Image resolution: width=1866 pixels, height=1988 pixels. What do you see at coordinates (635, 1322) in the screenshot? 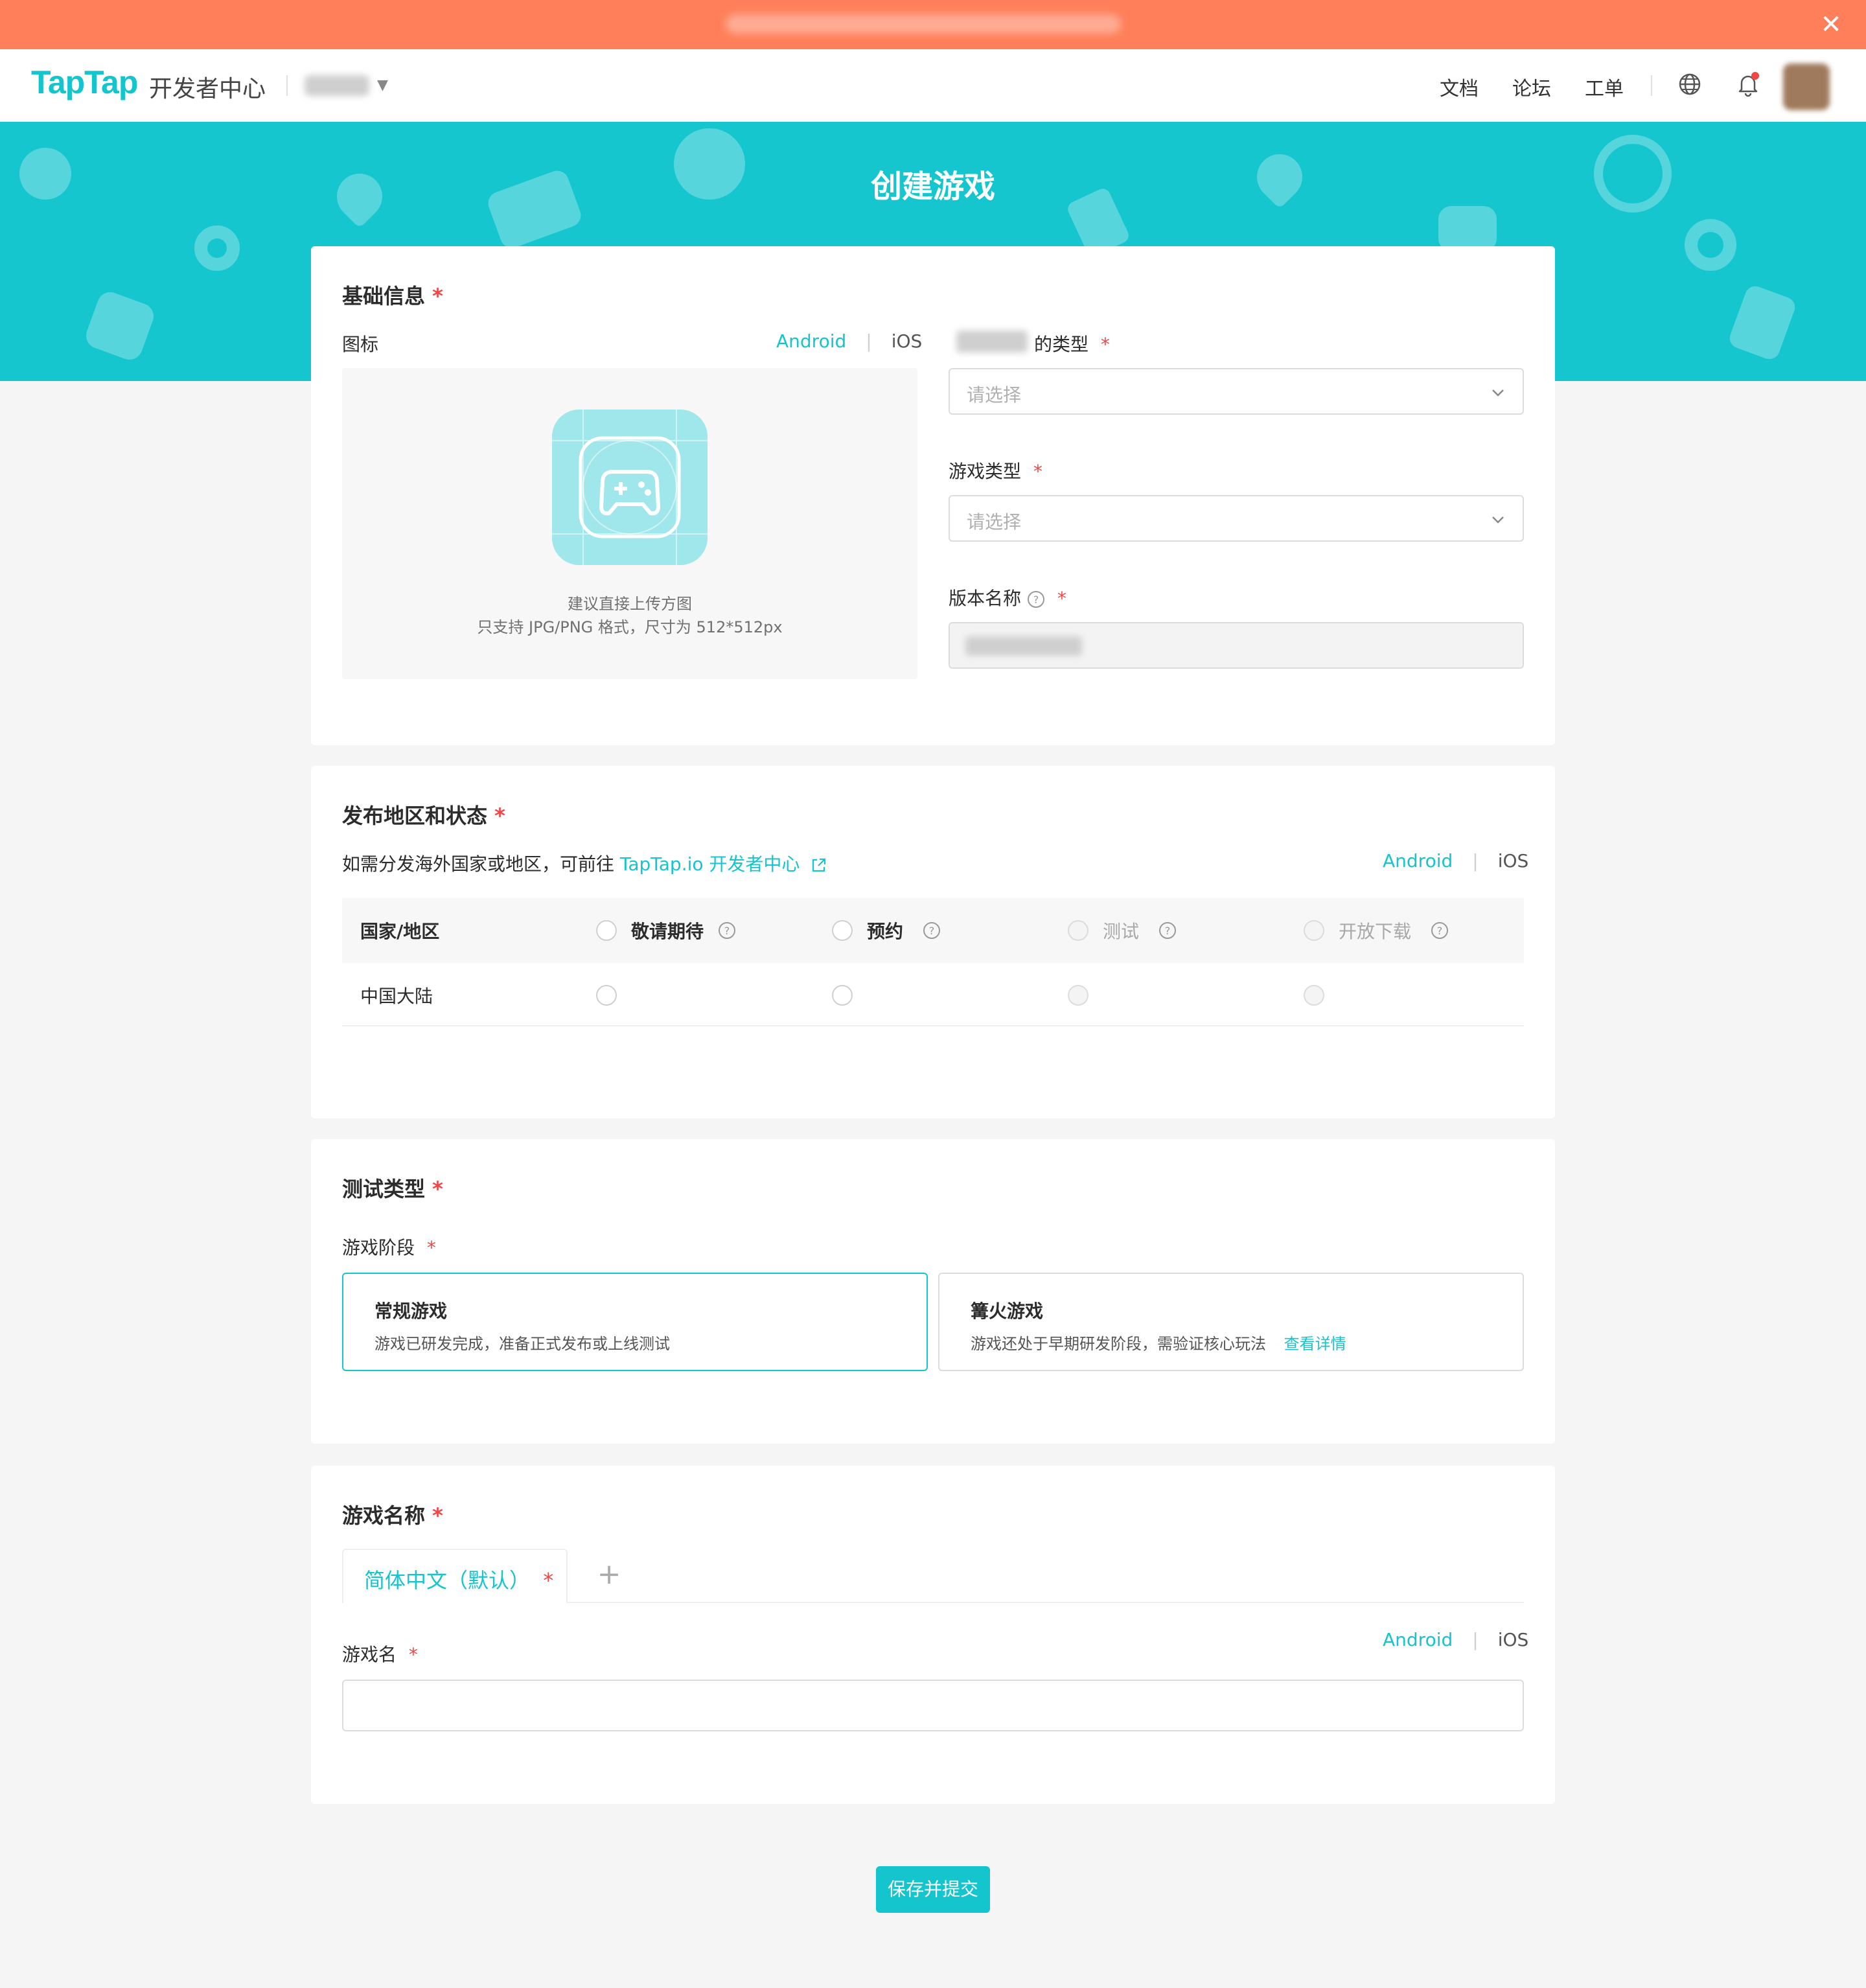
I see `stage-option-regular: 常规游戏 游戏已研发完成，准备正式发布或上线测试` at bounding box center [635, 1322].